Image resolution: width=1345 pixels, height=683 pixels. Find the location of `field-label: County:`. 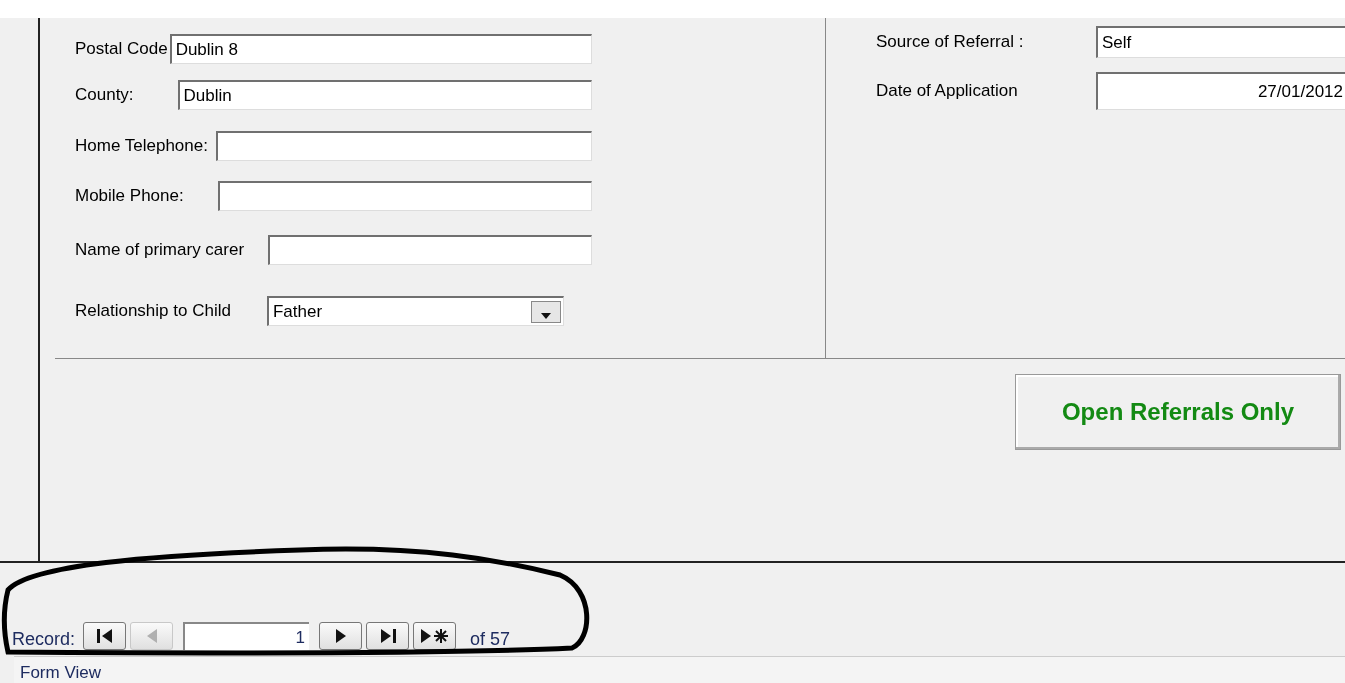

field-label: County: is located at coordinates (104, 95).